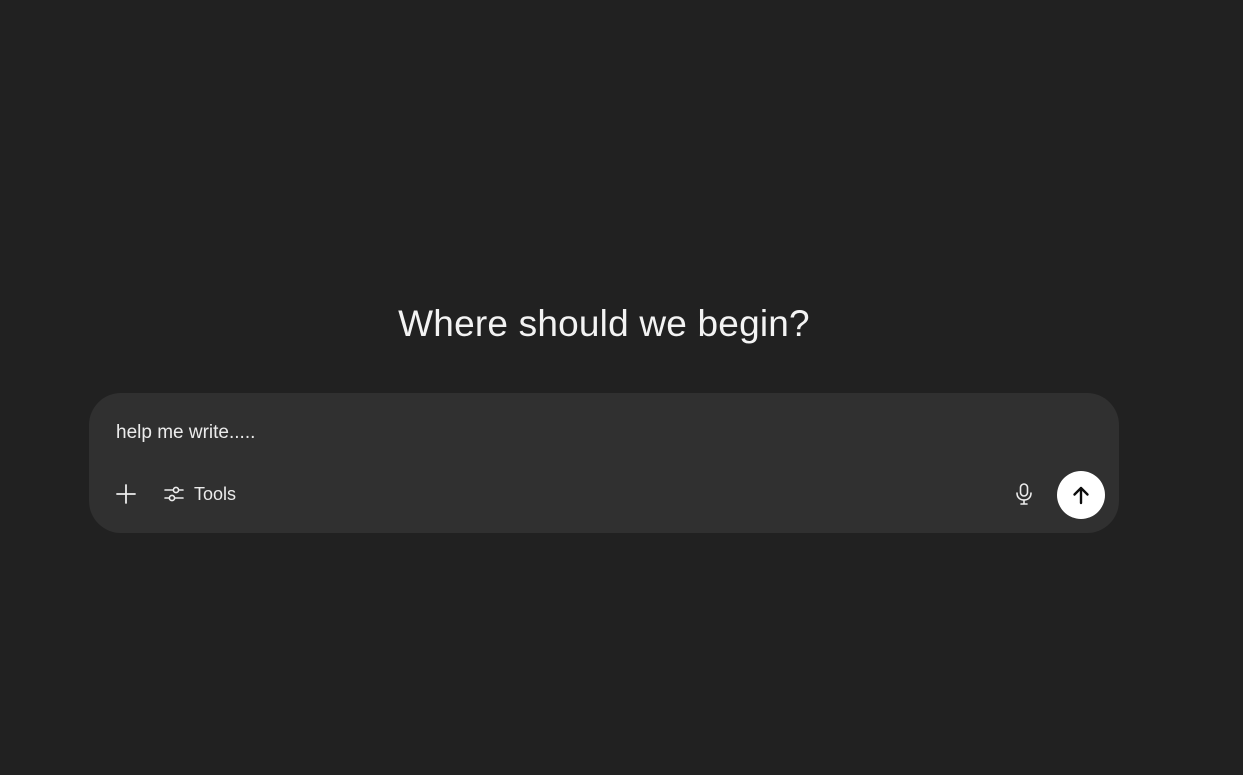 This screenshot has height=775, width=1243. I want to click on send-button, so click(1081, 495).